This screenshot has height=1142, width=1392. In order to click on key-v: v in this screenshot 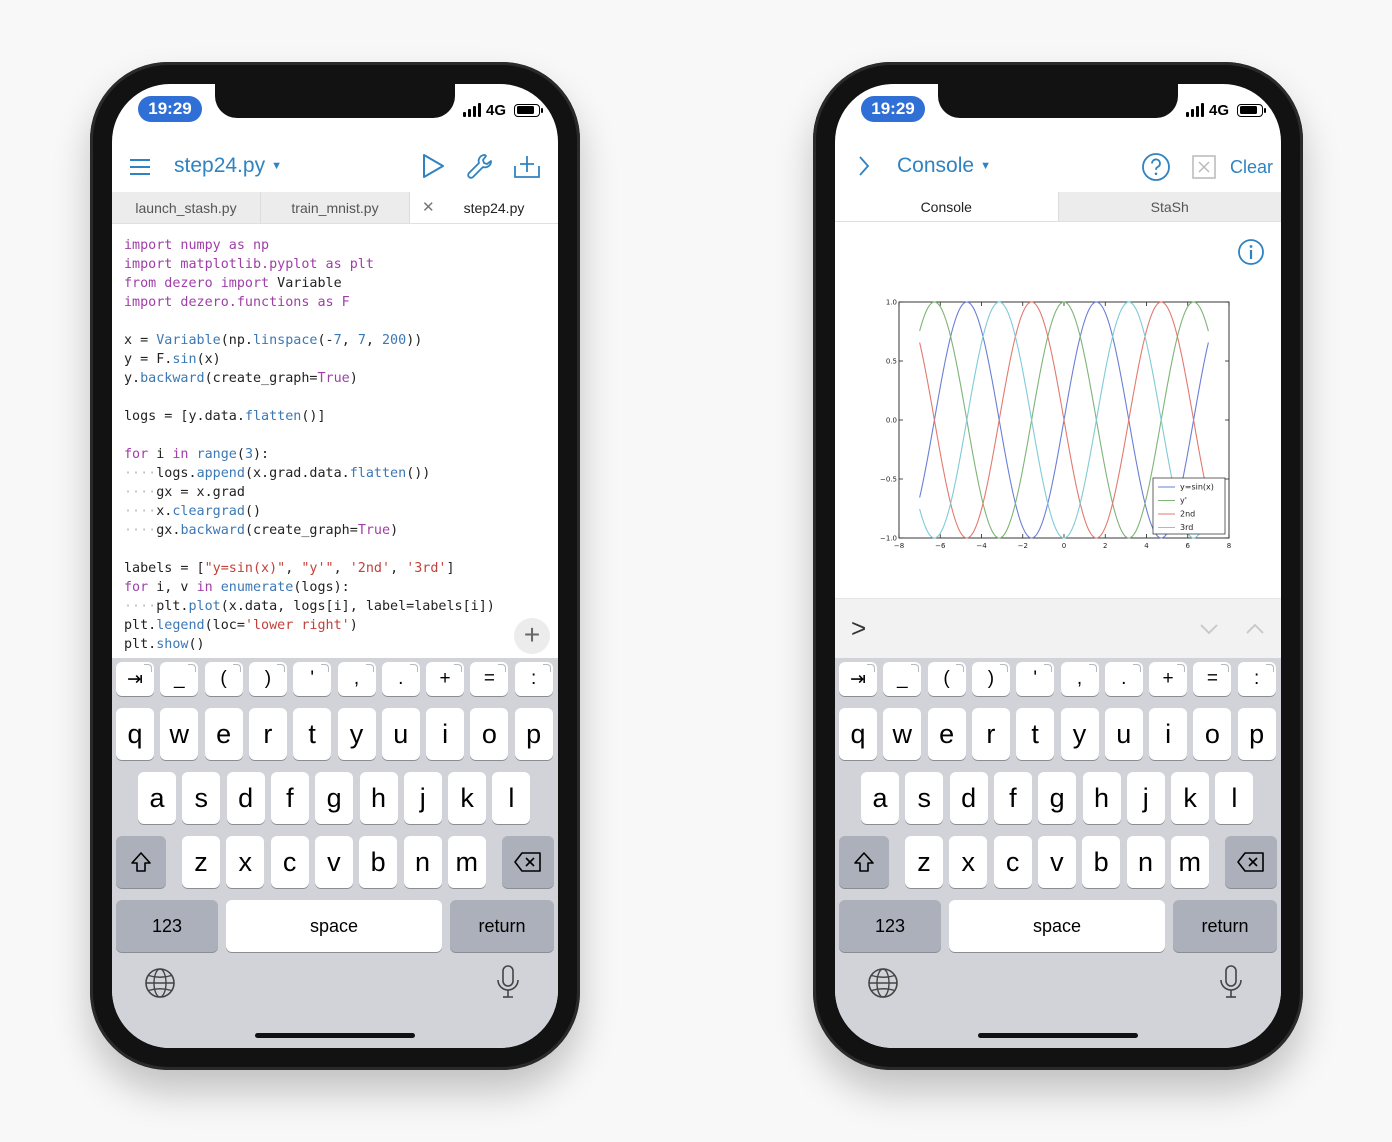, I will do `click(1056, 862)`.